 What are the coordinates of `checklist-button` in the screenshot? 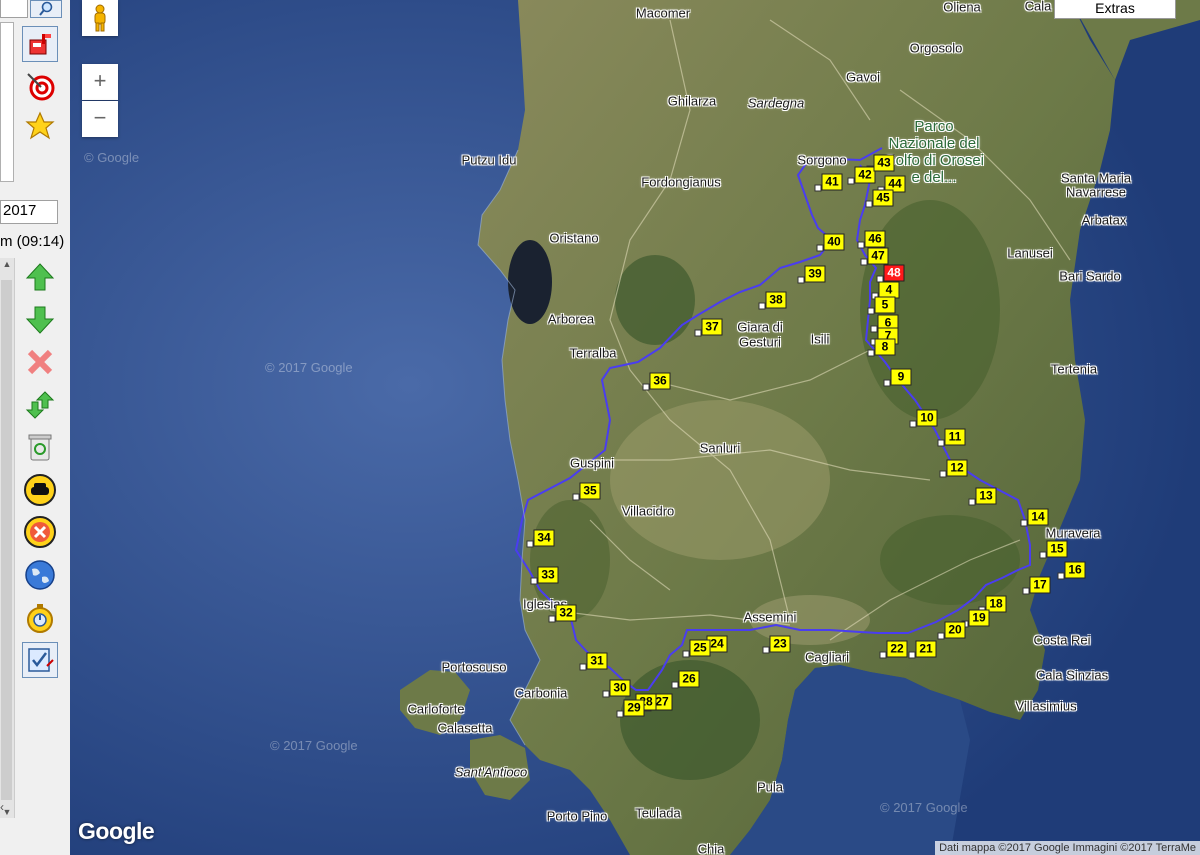 It's located at (40, 660).